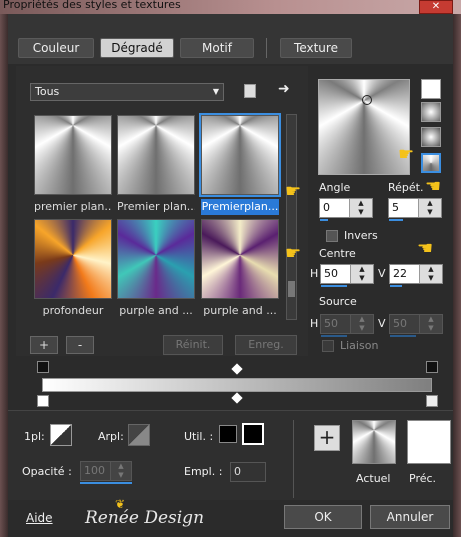 This screenshot has width=461, height=537. What do you see at coordinates (327, 438) in the screenshot?
I see `add-swatch-button: +` at bounding box center [327, 438].